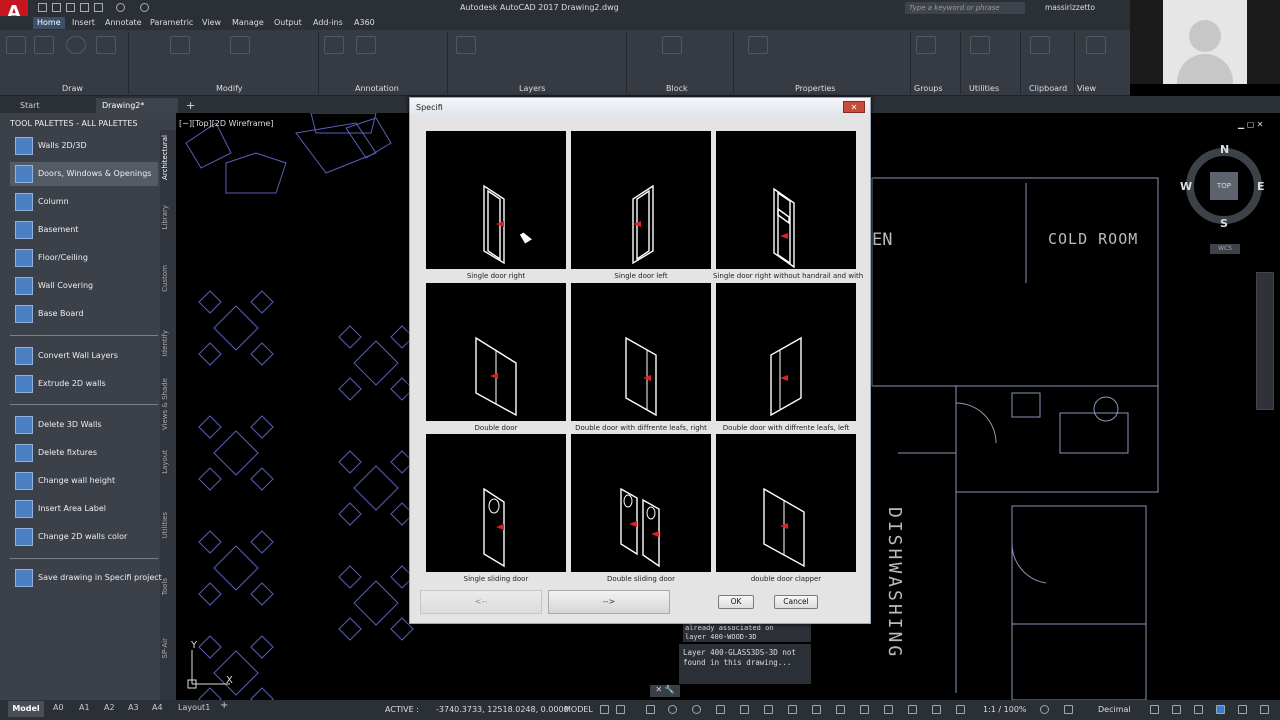 The height and width of the screenshot is (720, 1280). I want to click on wcs-menu: WCS, so click(1225, 249).